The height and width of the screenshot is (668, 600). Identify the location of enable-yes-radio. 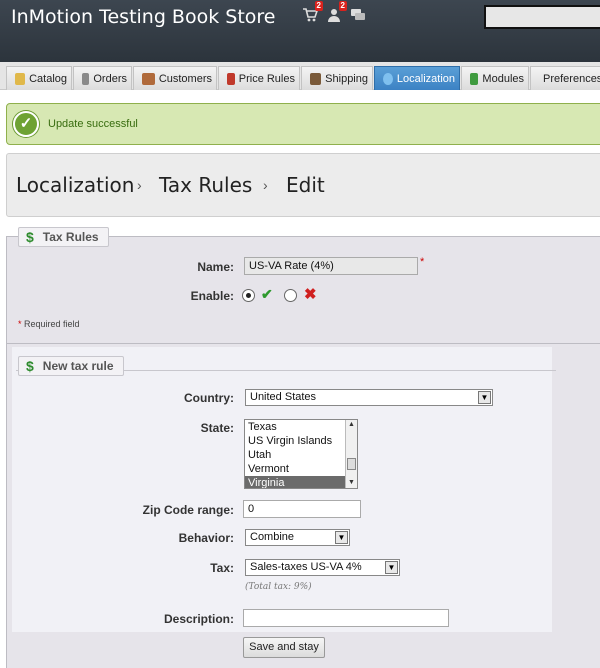
(248, 295).